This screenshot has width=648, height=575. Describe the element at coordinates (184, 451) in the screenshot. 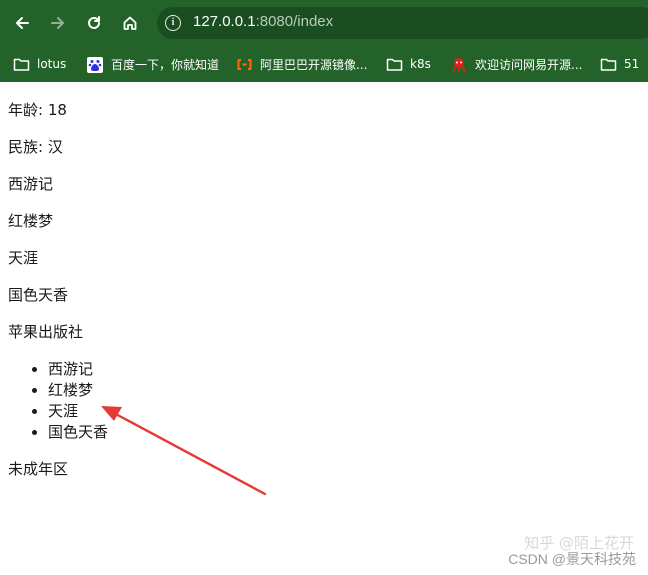

I see `annotation-arrow-icon` at that location.